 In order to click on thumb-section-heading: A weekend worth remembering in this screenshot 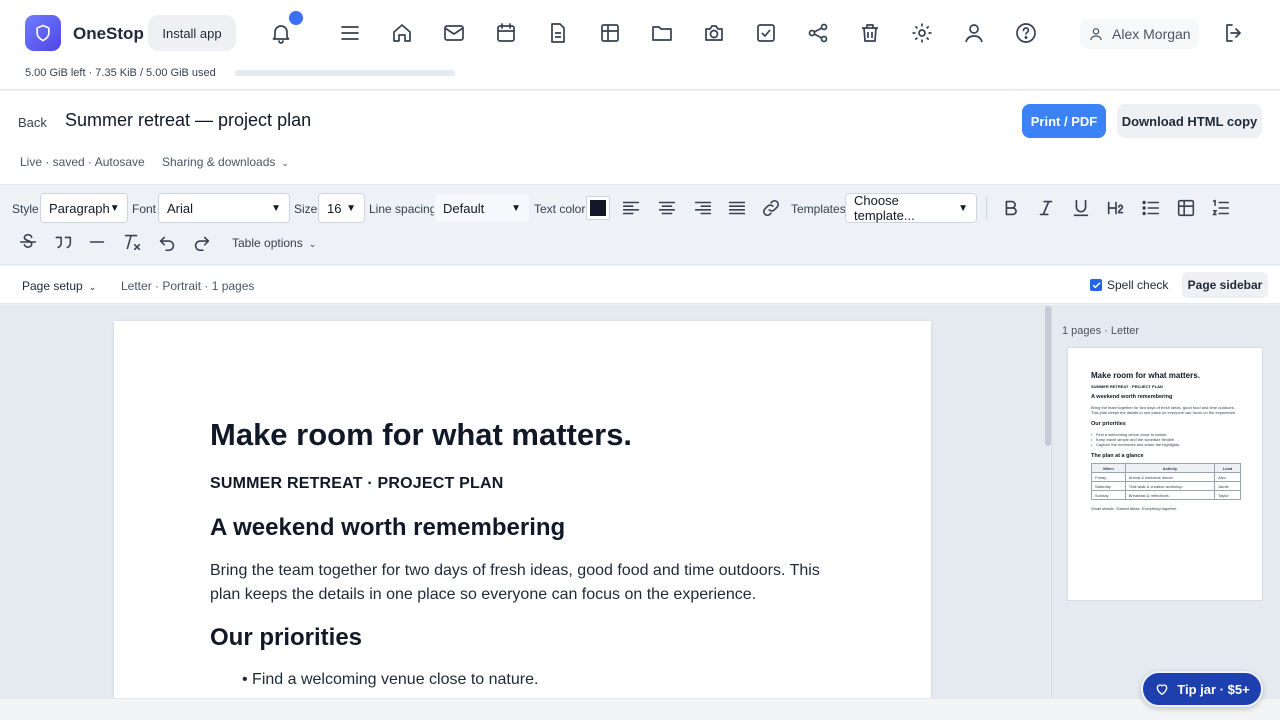, I will do `click(1132, 397)`.